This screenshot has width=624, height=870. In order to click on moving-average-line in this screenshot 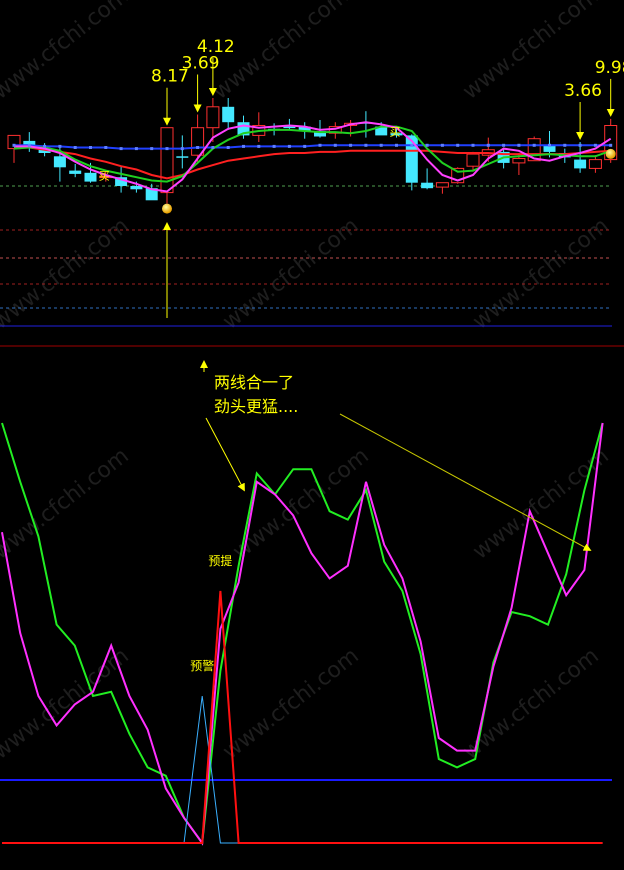, I will do `click(312, 147)`.